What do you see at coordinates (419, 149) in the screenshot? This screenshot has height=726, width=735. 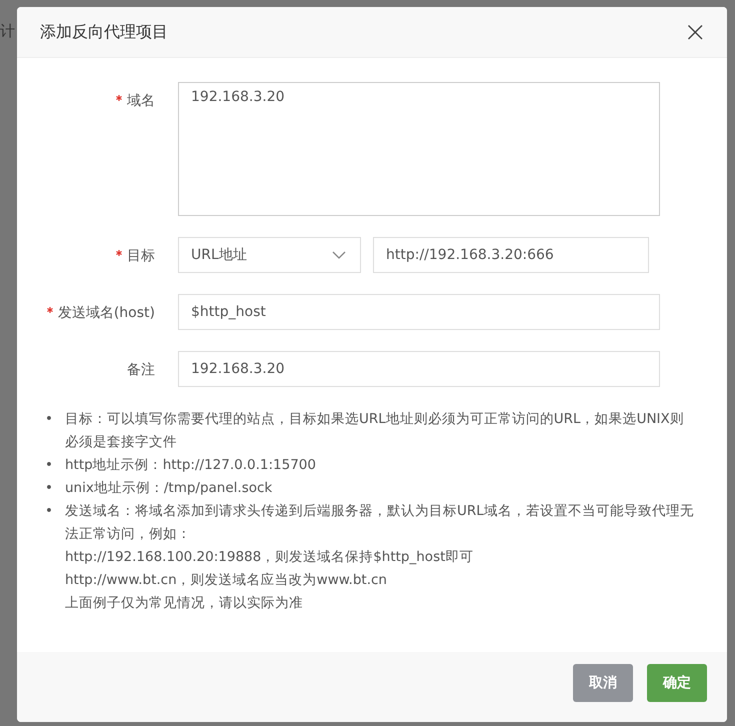 I see `domain-textarea: 192.168.3.20` at bounding box center [419, 149].